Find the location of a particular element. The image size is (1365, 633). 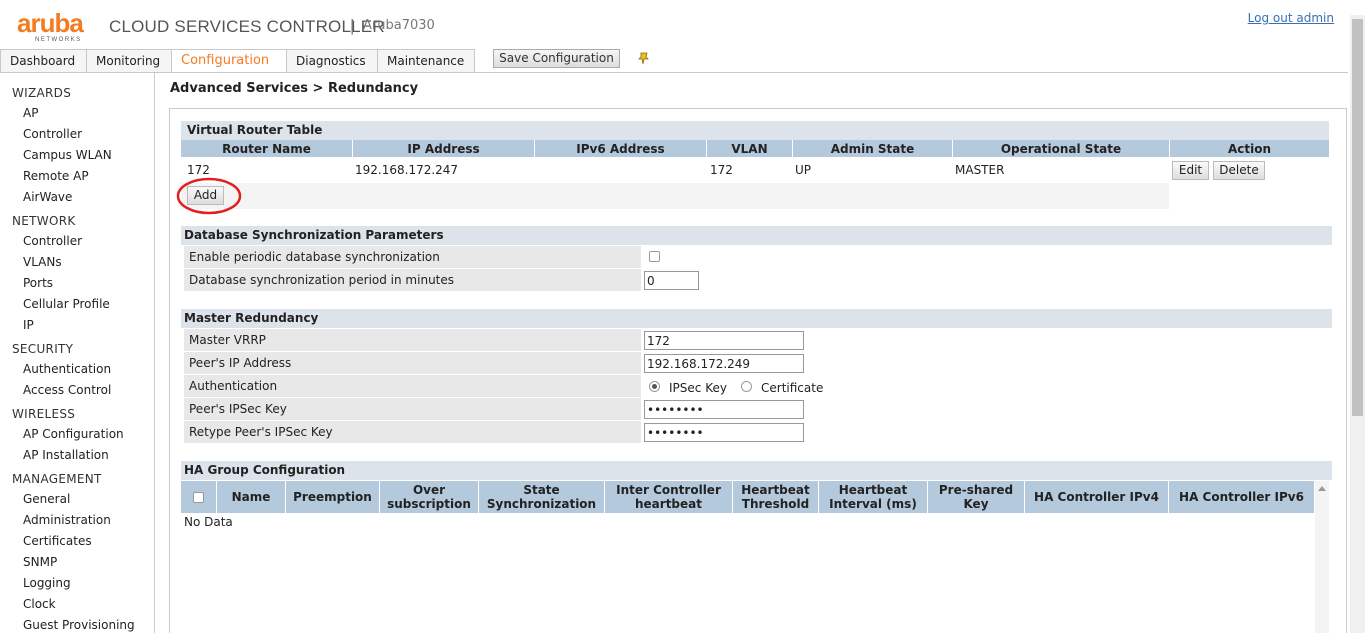

ha-col-hbint-l1: Heartbeat is located at coordinates (873, 490).